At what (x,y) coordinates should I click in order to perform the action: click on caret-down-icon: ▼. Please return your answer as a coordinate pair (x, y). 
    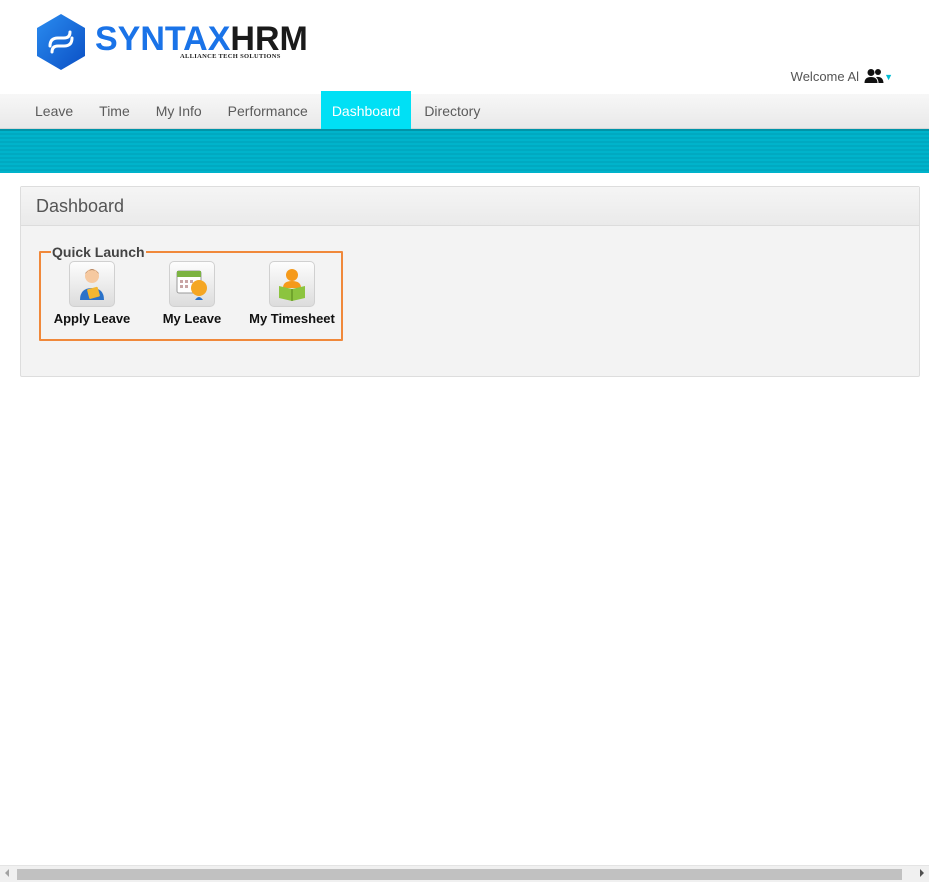
    Looking at the image, I should click on (888, 77).